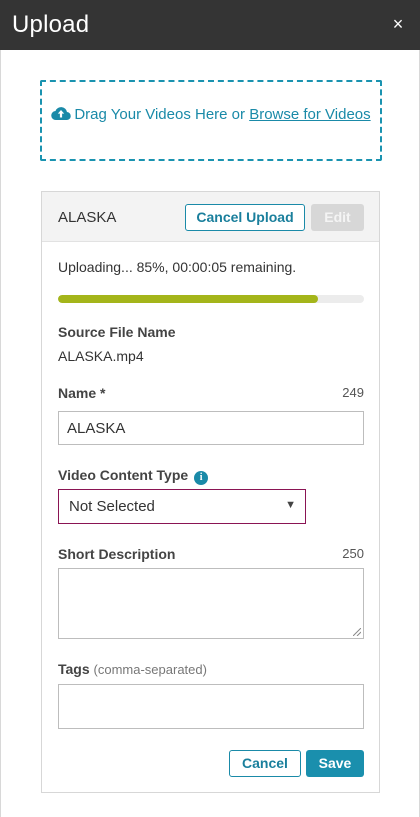  Describe the element at coordinates (210, 25) in the screenshot. I see `upload-header: Upload ×` at that location.